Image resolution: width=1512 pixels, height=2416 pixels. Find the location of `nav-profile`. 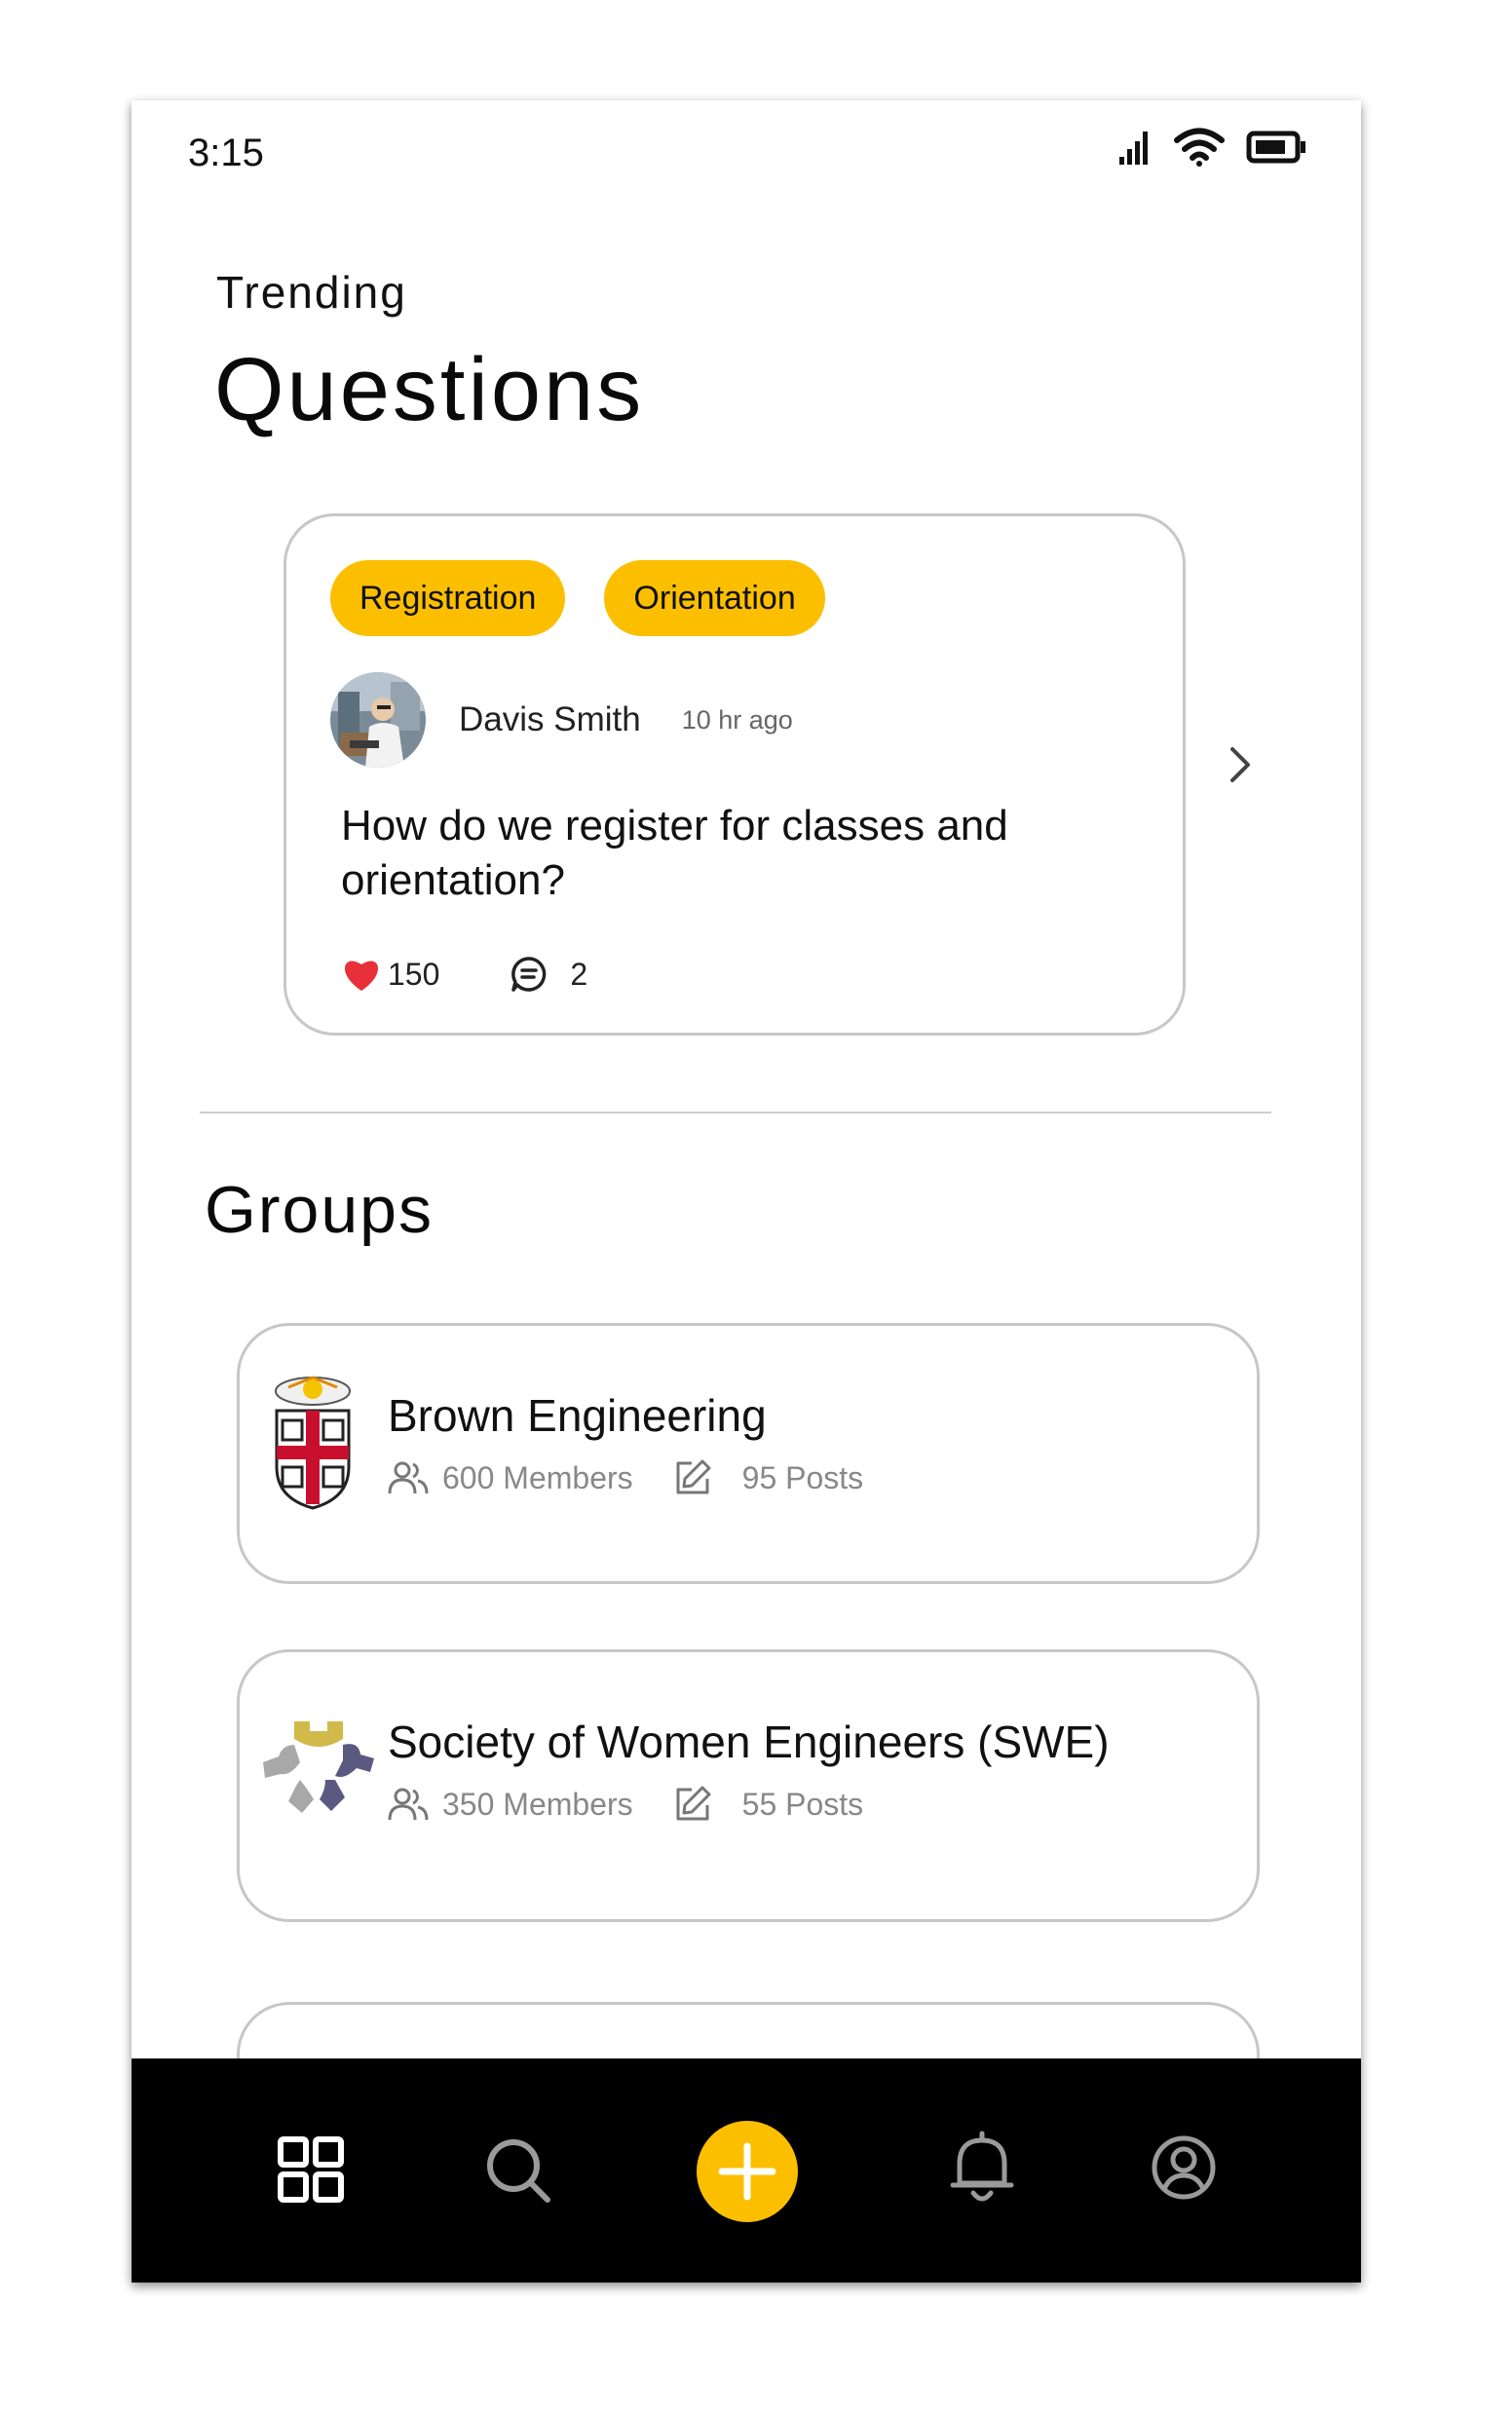

nav-profile is located at coordinates (1184, 2167).